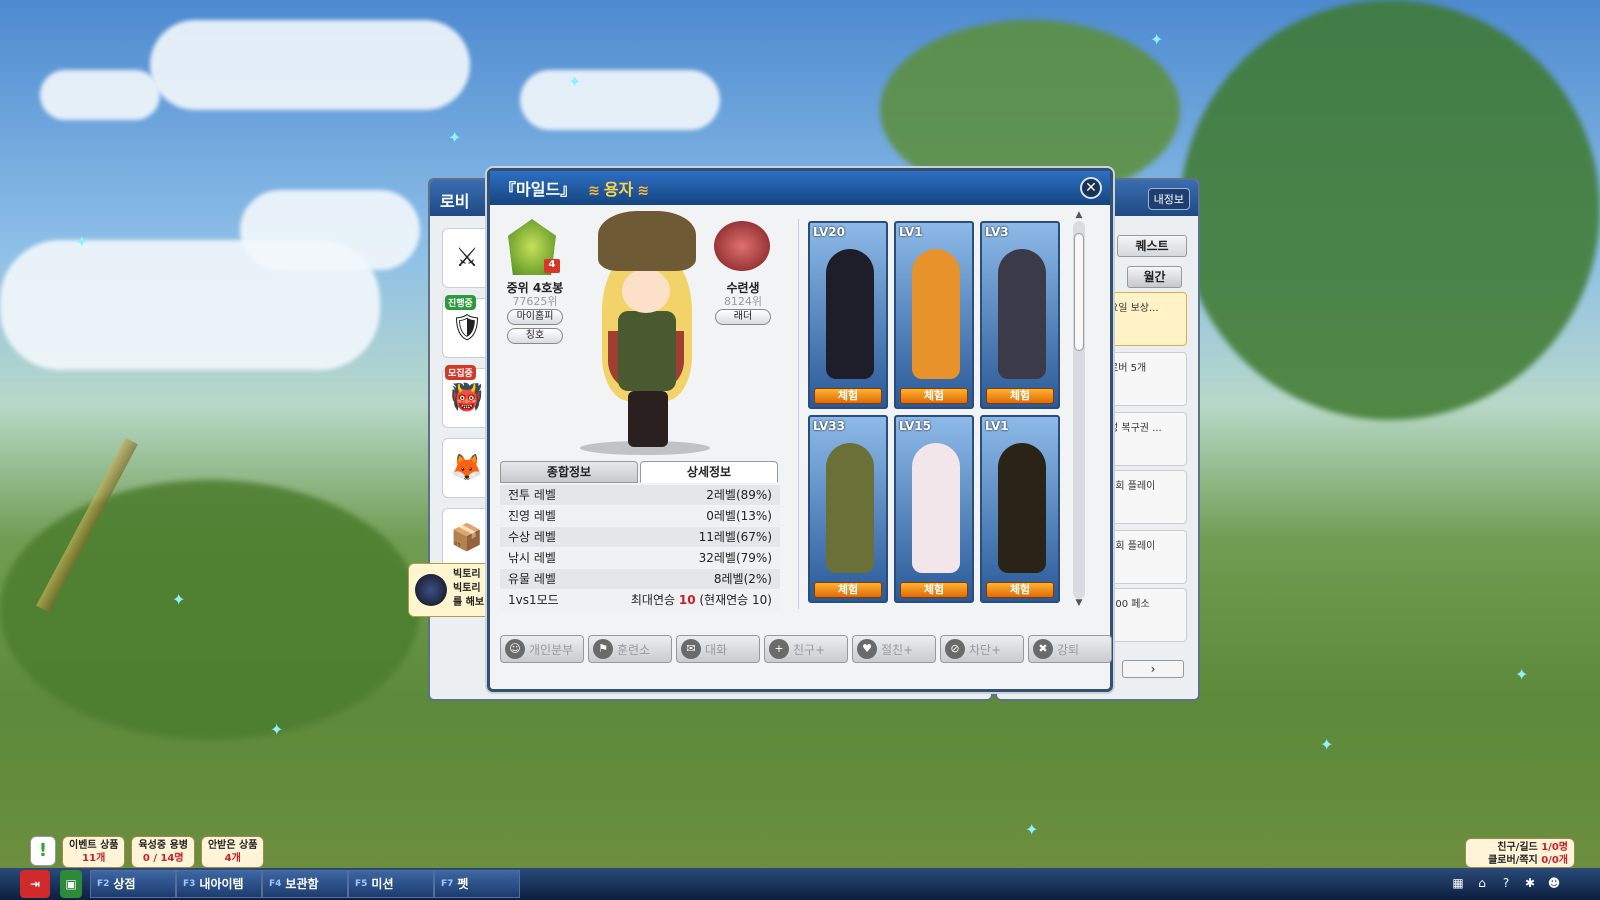 This screenshot has width=1600, height=900. I want to click on tab-summary: 종합정보, so click(569, 472).